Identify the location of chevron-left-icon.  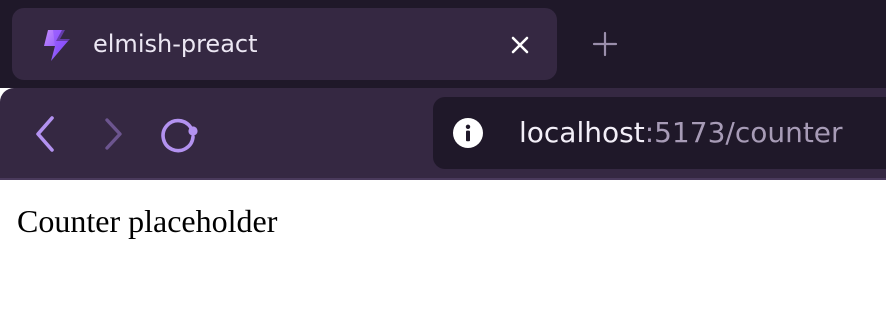
(45, 134).